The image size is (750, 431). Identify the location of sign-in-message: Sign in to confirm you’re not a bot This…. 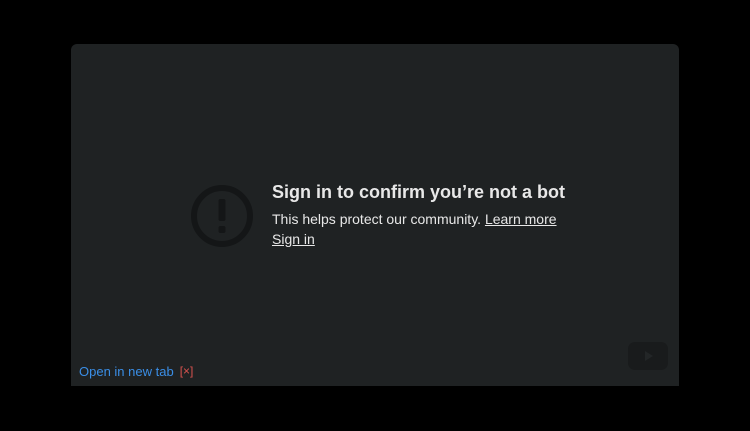
(452, 214).